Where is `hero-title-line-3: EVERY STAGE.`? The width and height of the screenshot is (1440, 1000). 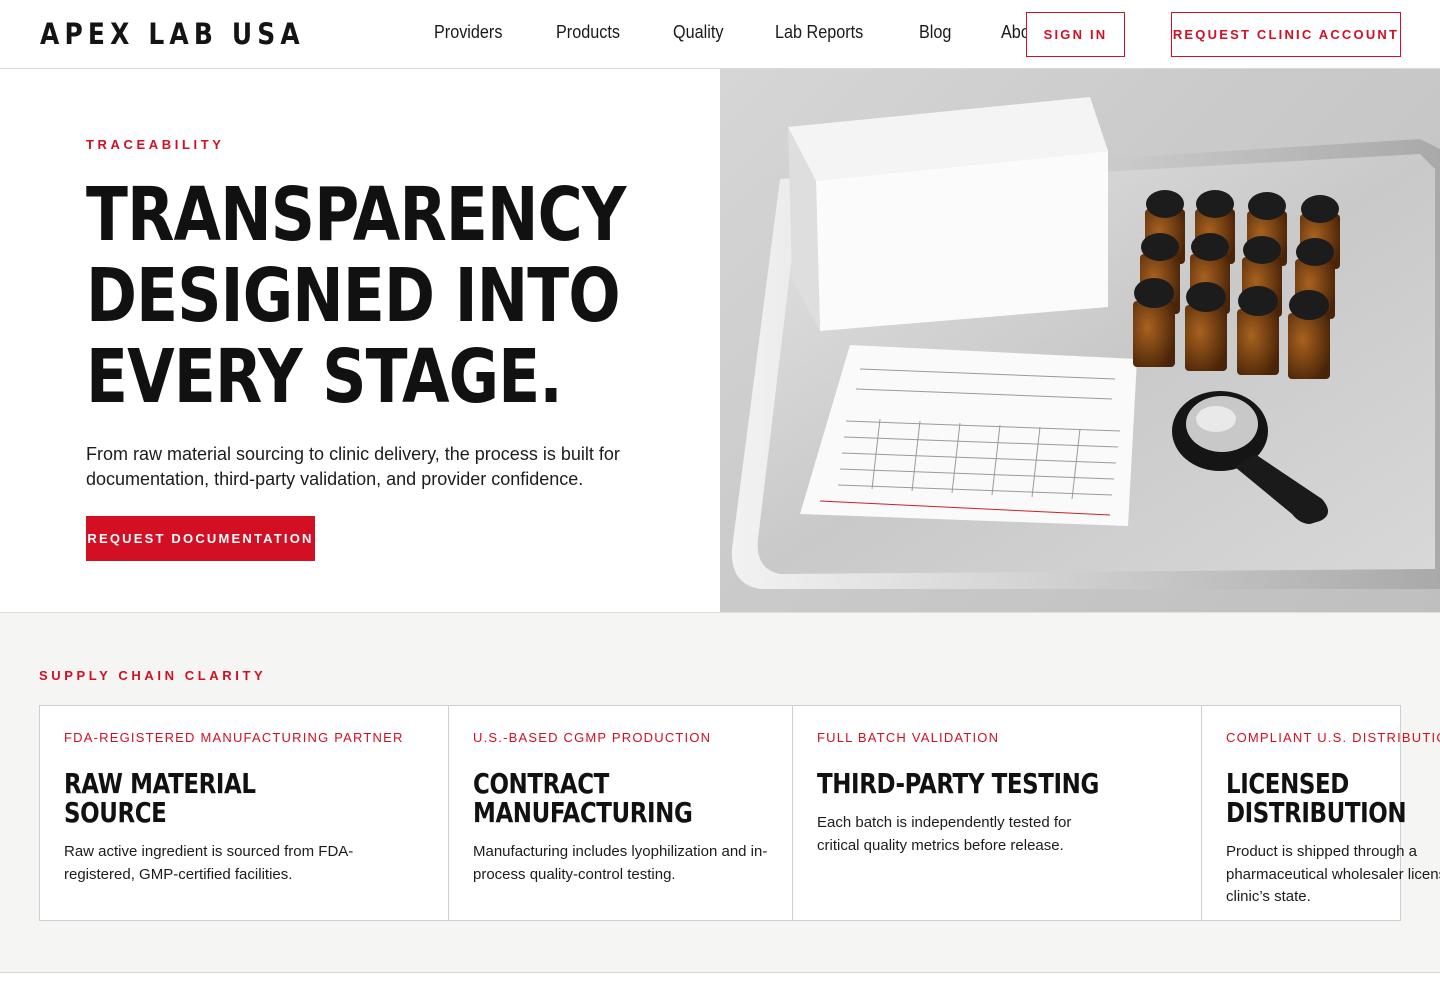 hero-title-line-3: EVERY STAGE. is located at coordinates (324, 377).